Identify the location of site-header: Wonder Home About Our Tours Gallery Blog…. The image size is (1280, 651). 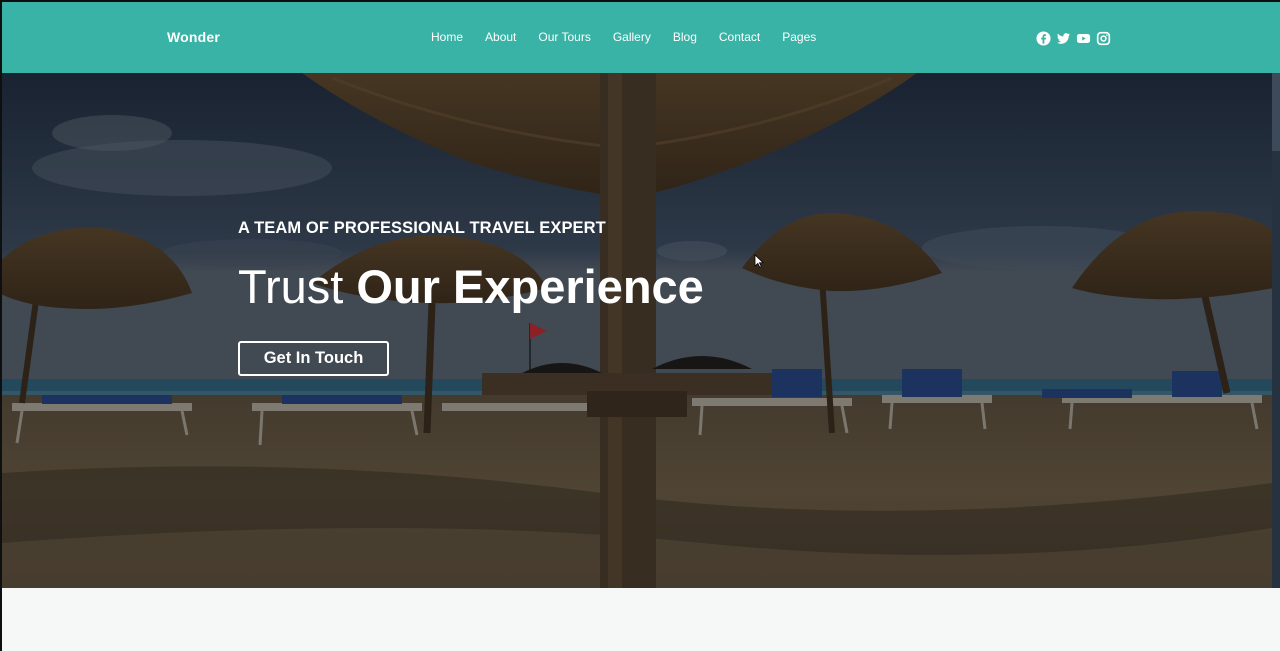
(641, 37).